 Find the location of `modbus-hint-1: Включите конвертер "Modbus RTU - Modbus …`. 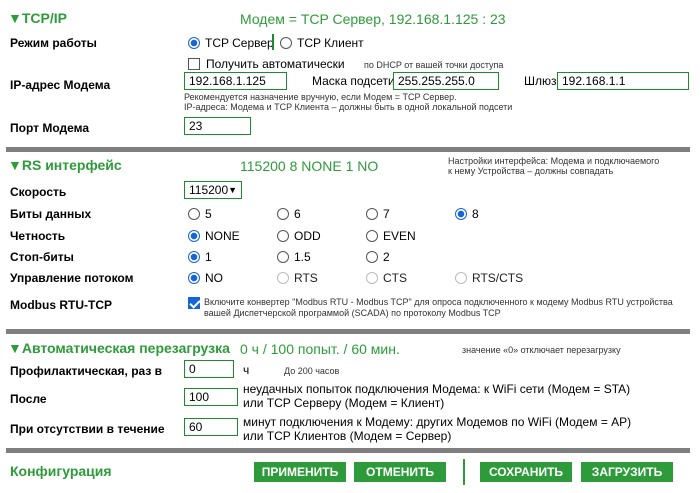

modbus-hint-1: Включите конвертер "Modbus RTU - Modbus … is located at coordinates (438, 302).